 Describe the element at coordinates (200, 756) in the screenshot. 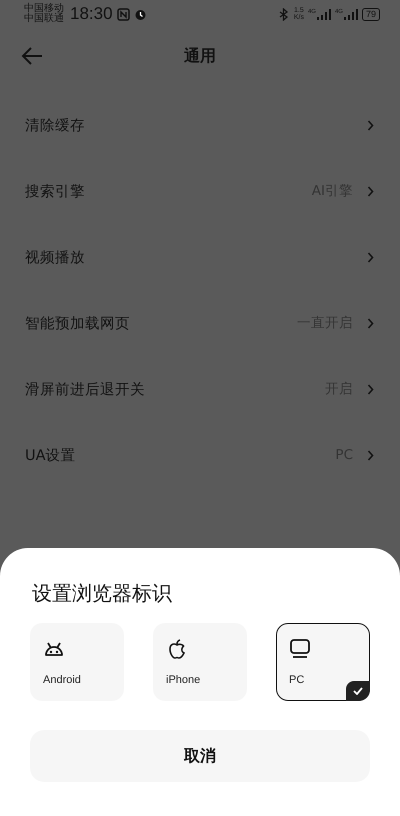

I see `cancel-button: 取消` at that location.